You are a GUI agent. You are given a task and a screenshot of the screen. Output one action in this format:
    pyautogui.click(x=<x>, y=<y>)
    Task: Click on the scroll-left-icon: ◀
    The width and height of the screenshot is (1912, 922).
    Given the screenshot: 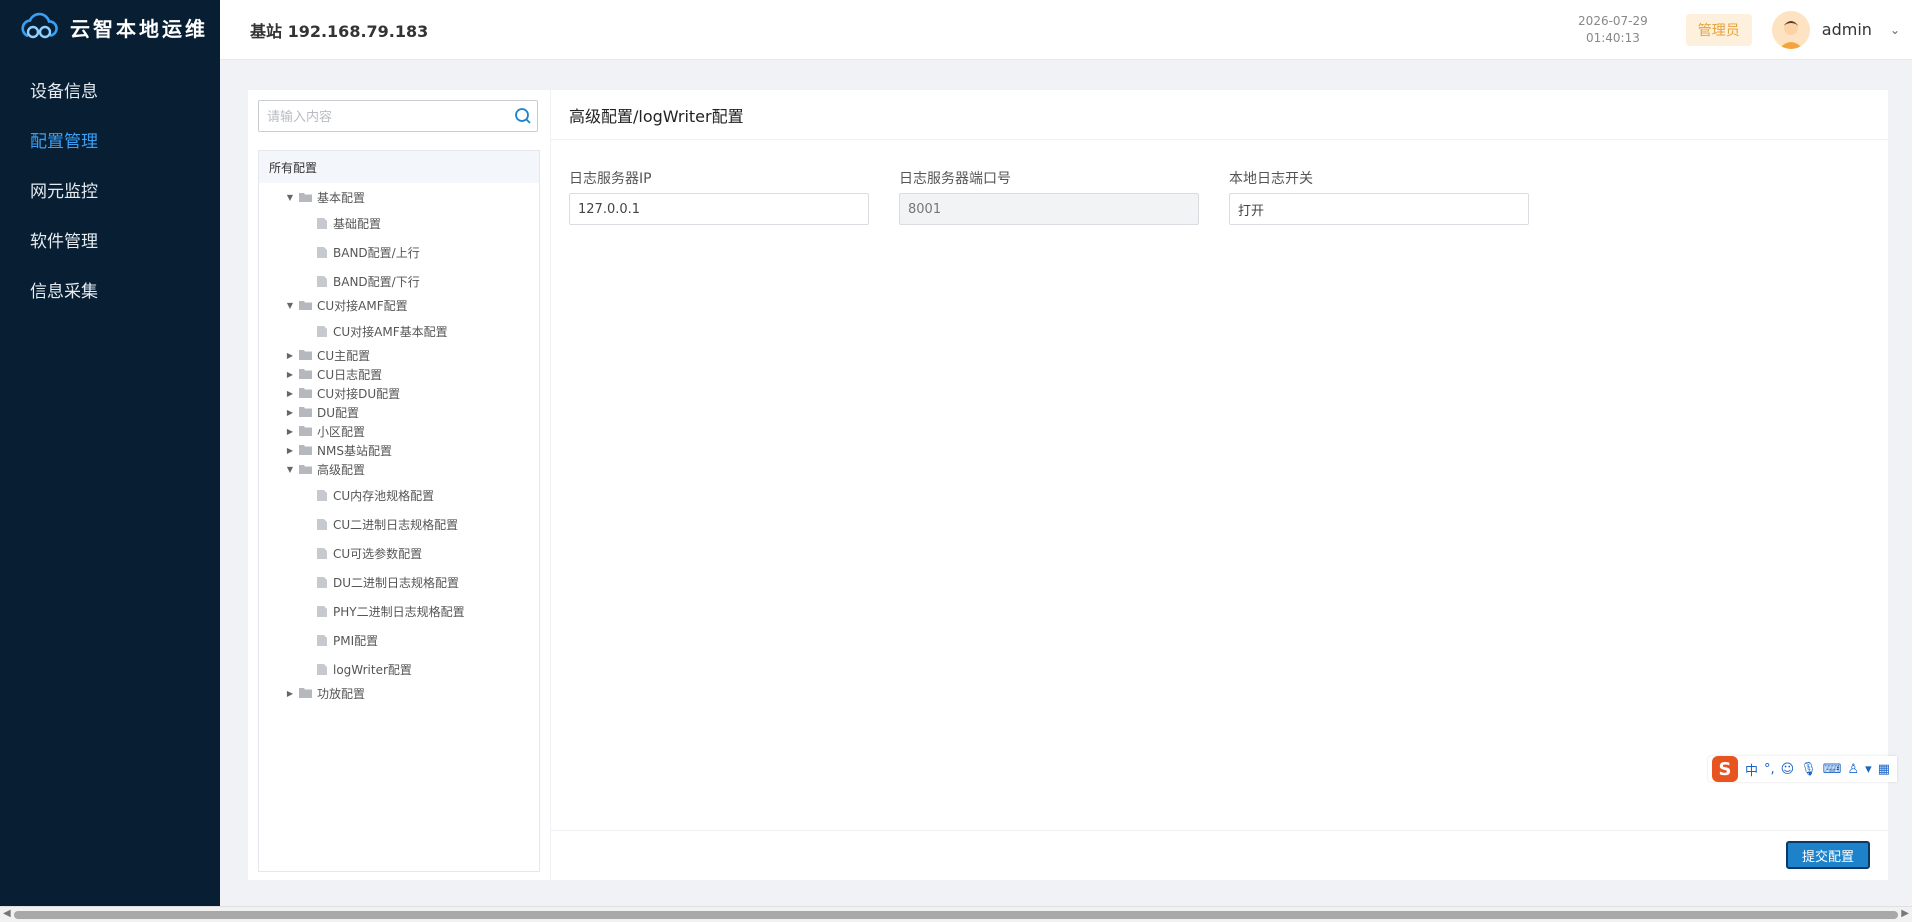 What is the action you would take?
    pyautogui.click(x=7, y=913)
    